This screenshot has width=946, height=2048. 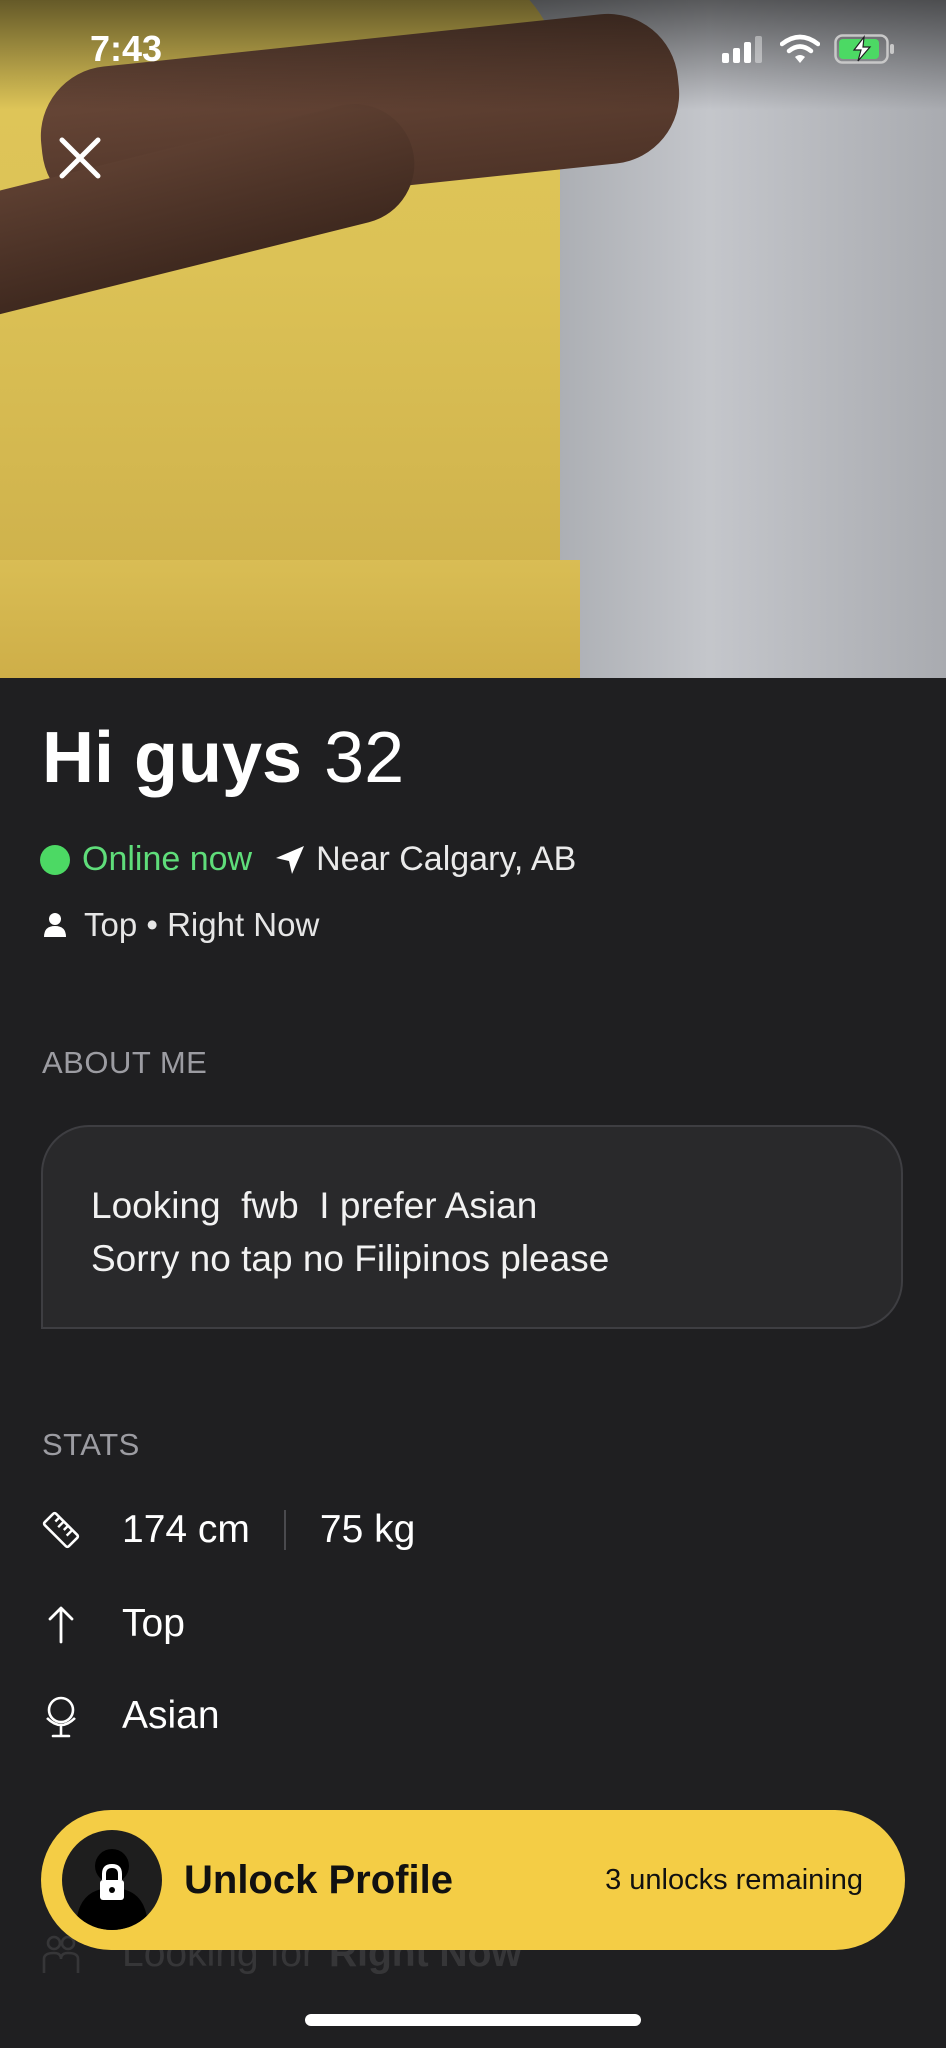 I want to click on signal-icon, so click(x=742, y=49).